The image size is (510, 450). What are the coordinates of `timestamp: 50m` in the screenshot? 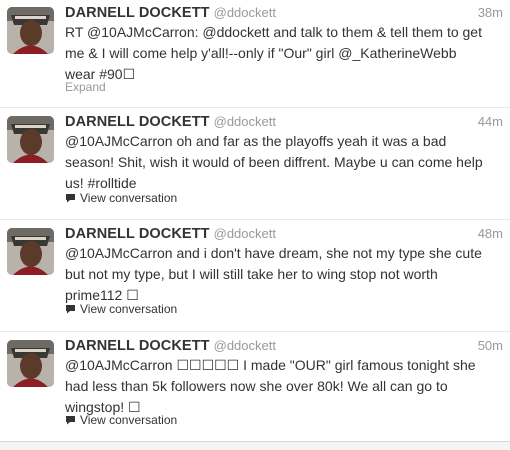 It's located at (490, 345).